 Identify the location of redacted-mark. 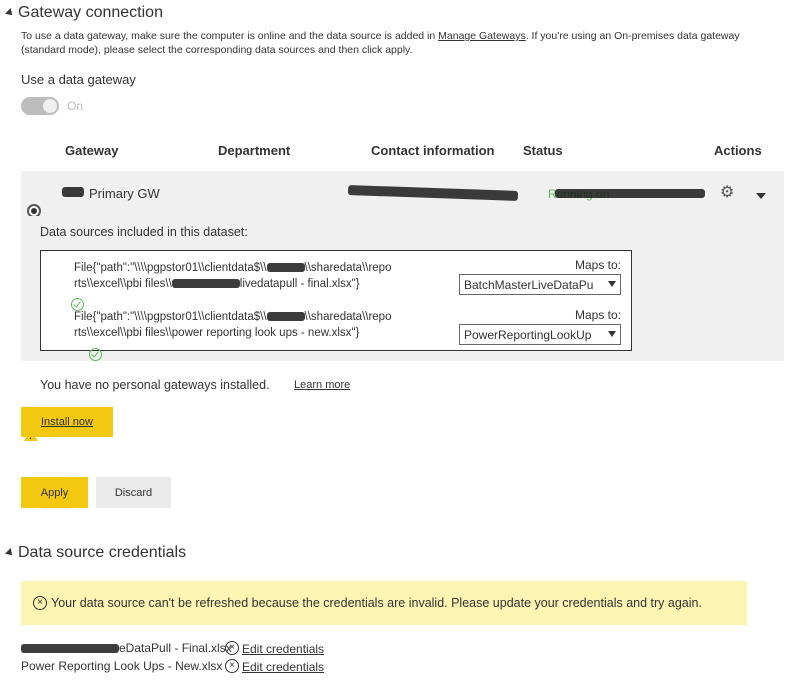
(73, 192).